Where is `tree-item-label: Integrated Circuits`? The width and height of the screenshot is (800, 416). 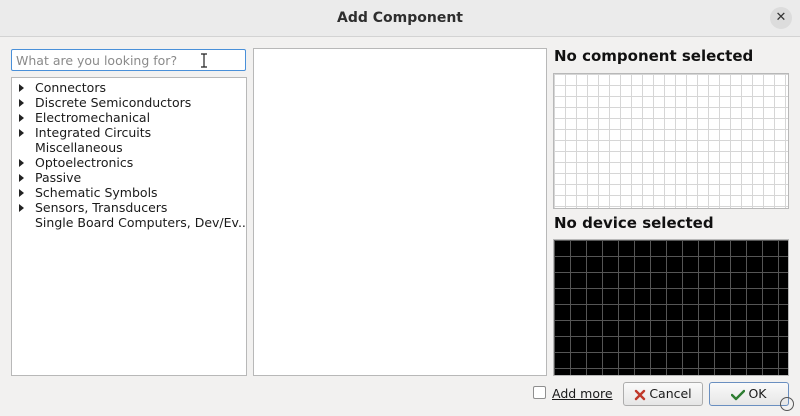 tree-item-label: Integrated Circuits is located at coordinates (93, 132).